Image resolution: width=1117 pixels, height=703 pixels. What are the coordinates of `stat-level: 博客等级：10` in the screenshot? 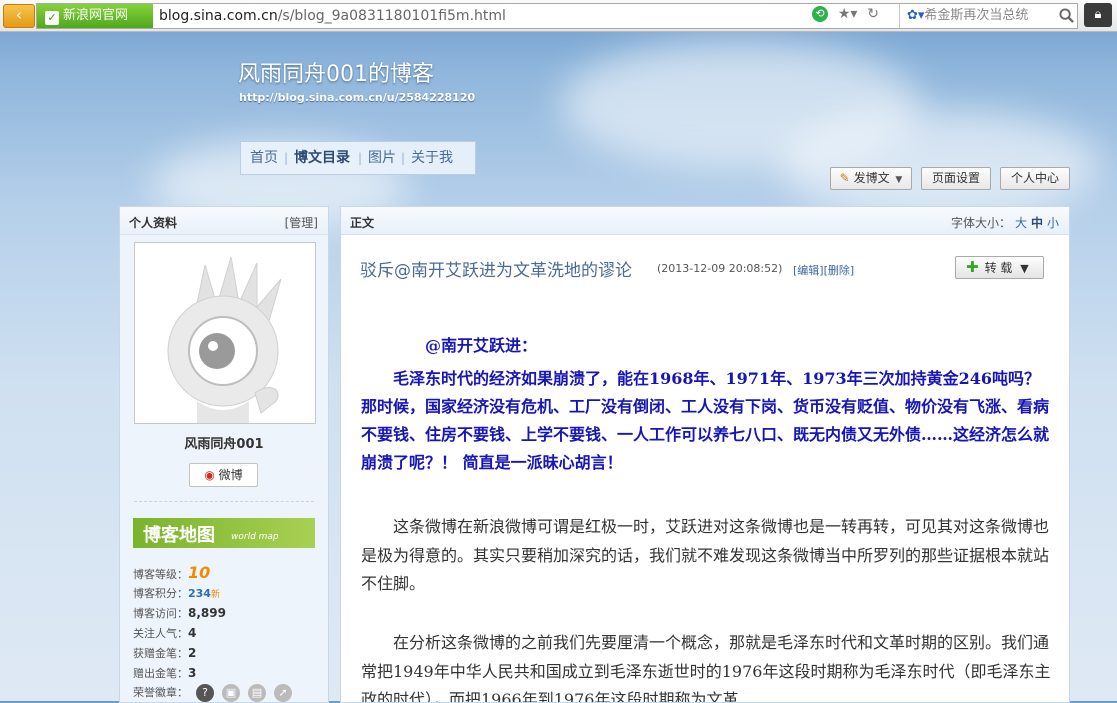 It's located at (171, 572).